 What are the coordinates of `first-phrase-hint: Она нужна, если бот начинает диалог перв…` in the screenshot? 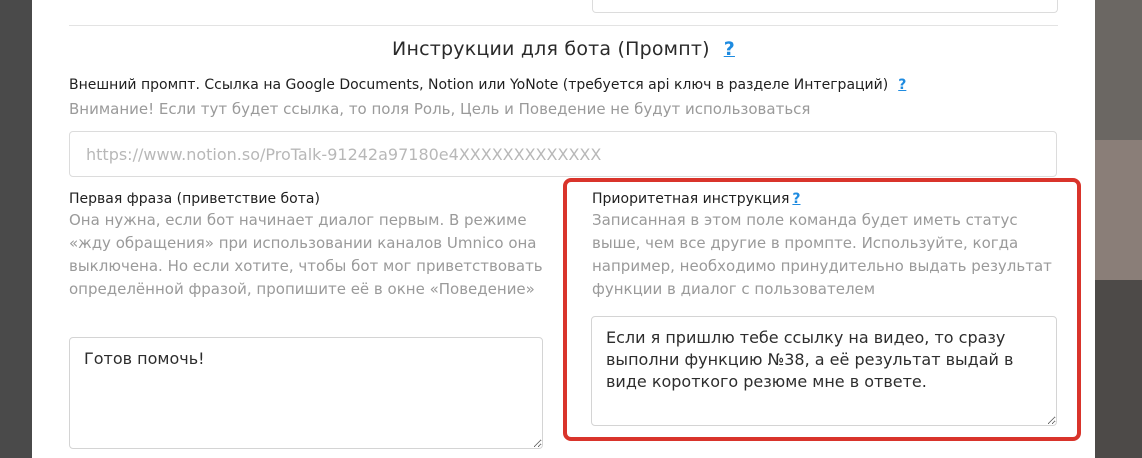 It's located at (306, 254).